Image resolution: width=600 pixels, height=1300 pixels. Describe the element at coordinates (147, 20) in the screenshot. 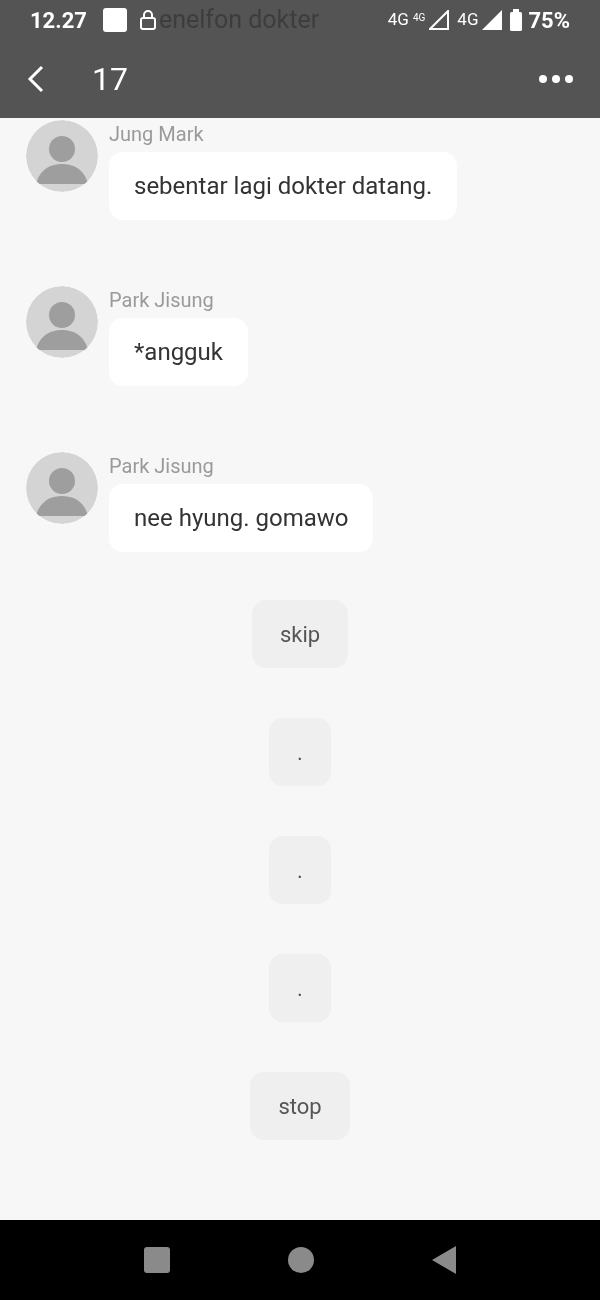

I see `lock-icon` at that location.